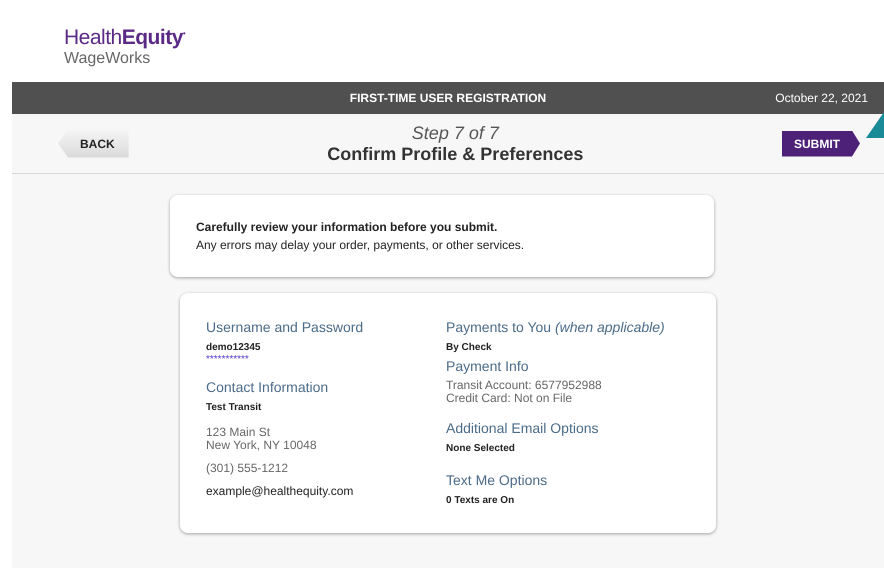 Image resolution: width=884 pixels, height=568 pixels. Describe the element at coordinates (125, 37) in the screenshot. I see `logo: HealthEquity$^{•}$` at that location.